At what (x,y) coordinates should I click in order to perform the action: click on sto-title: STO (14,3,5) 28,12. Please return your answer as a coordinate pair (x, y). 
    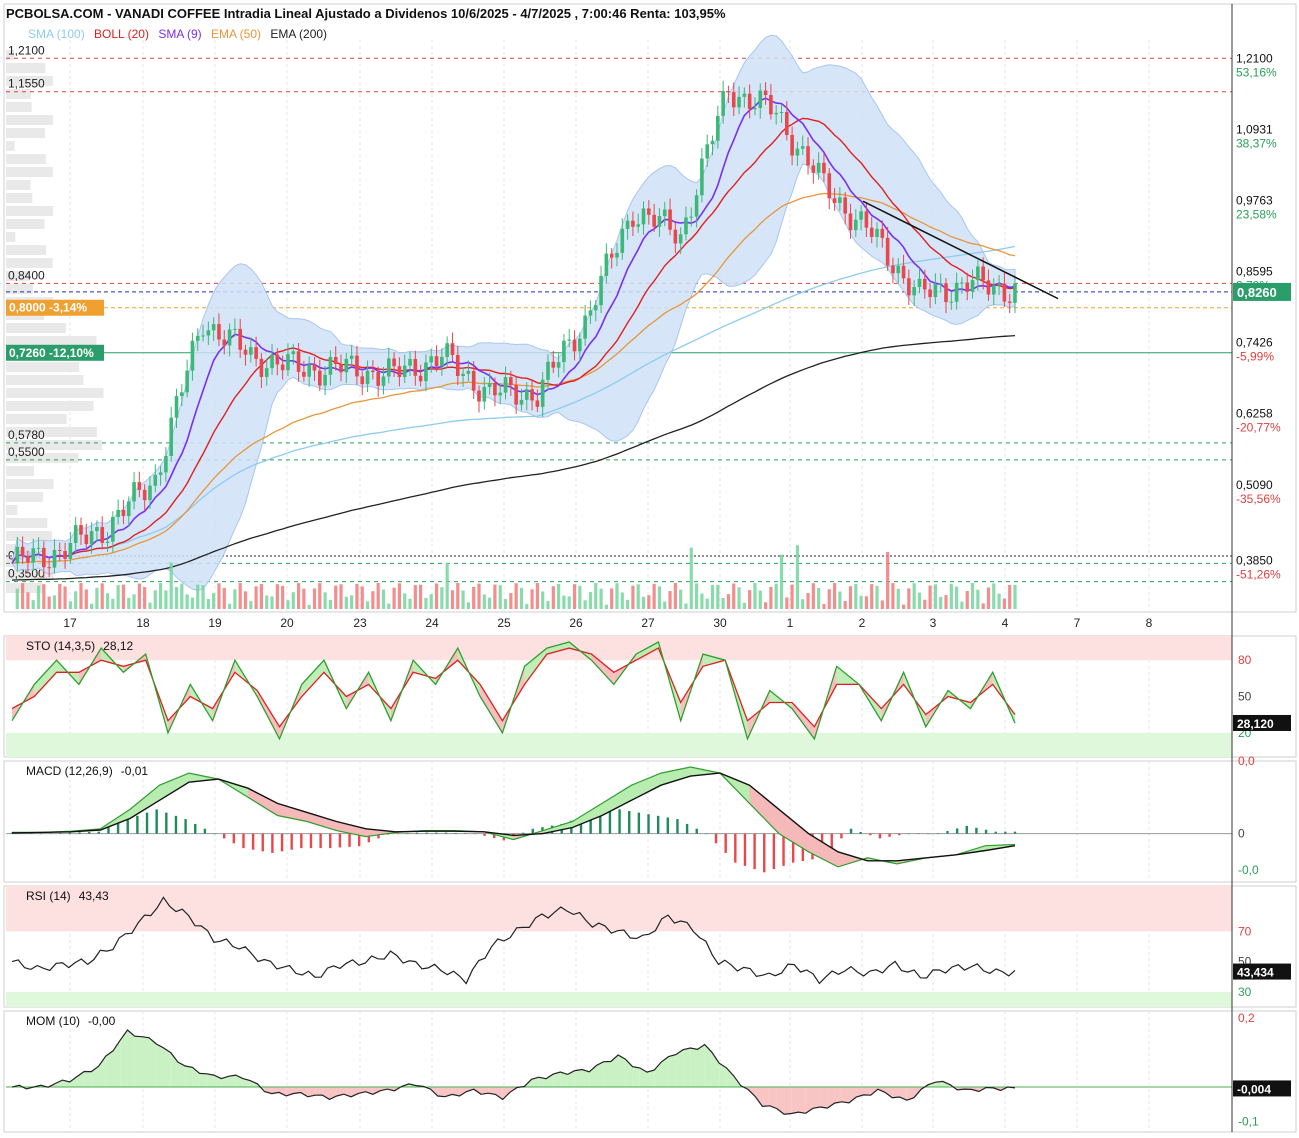
    Looking at the image, I should click on (79, 646).